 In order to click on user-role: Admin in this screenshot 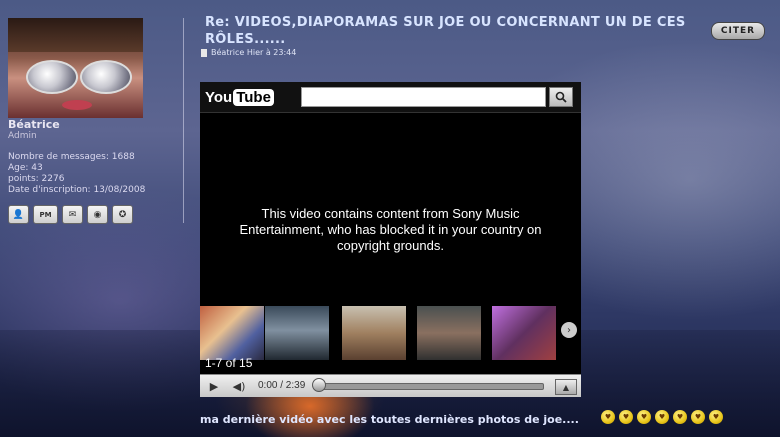, I will do `click(22, 136)`.